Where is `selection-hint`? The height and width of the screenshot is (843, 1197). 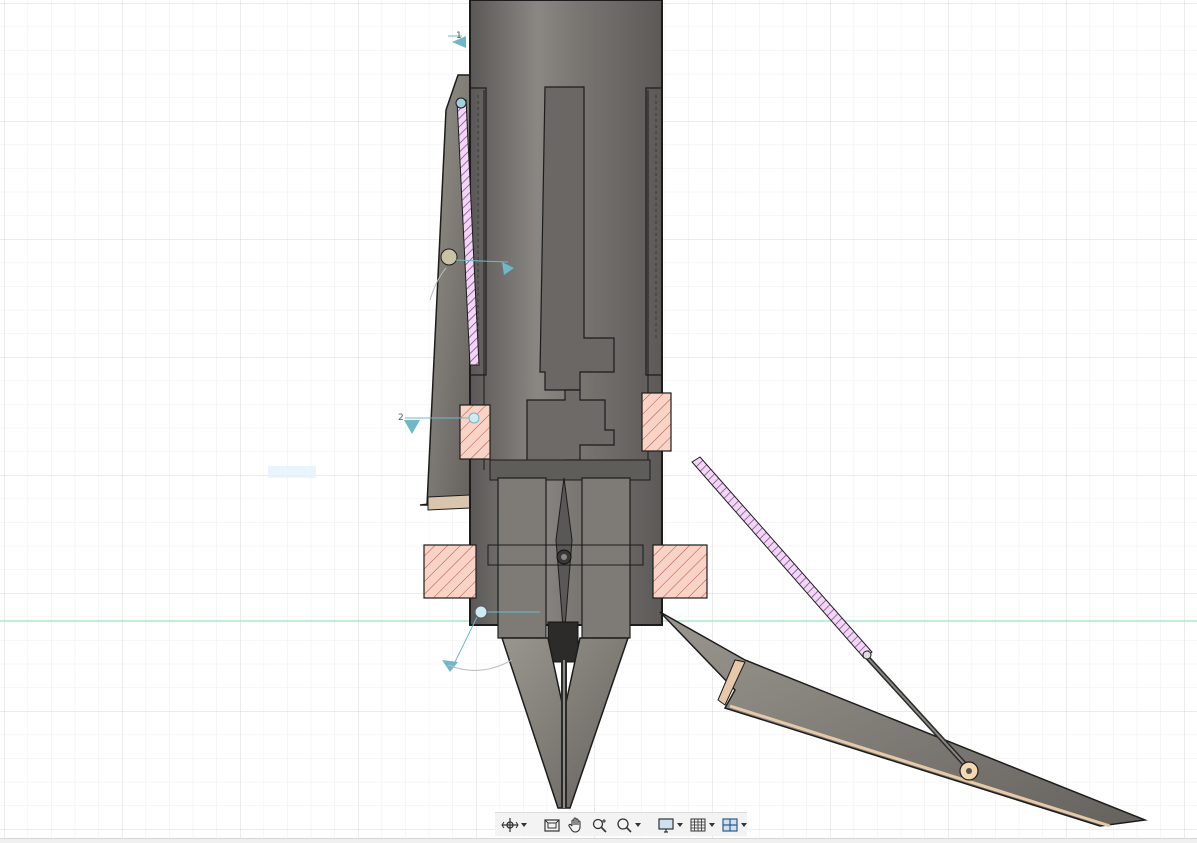 selection-hint is located at coordinates (292, 472).